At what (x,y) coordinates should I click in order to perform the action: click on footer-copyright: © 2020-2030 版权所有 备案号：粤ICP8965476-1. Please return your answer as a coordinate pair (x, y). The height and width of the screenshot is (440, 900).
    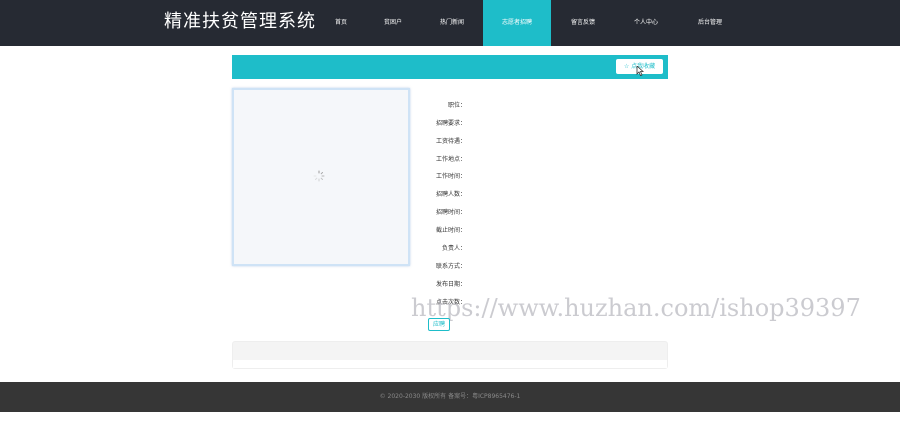
    Looking at the image, I should click on (450, 396).